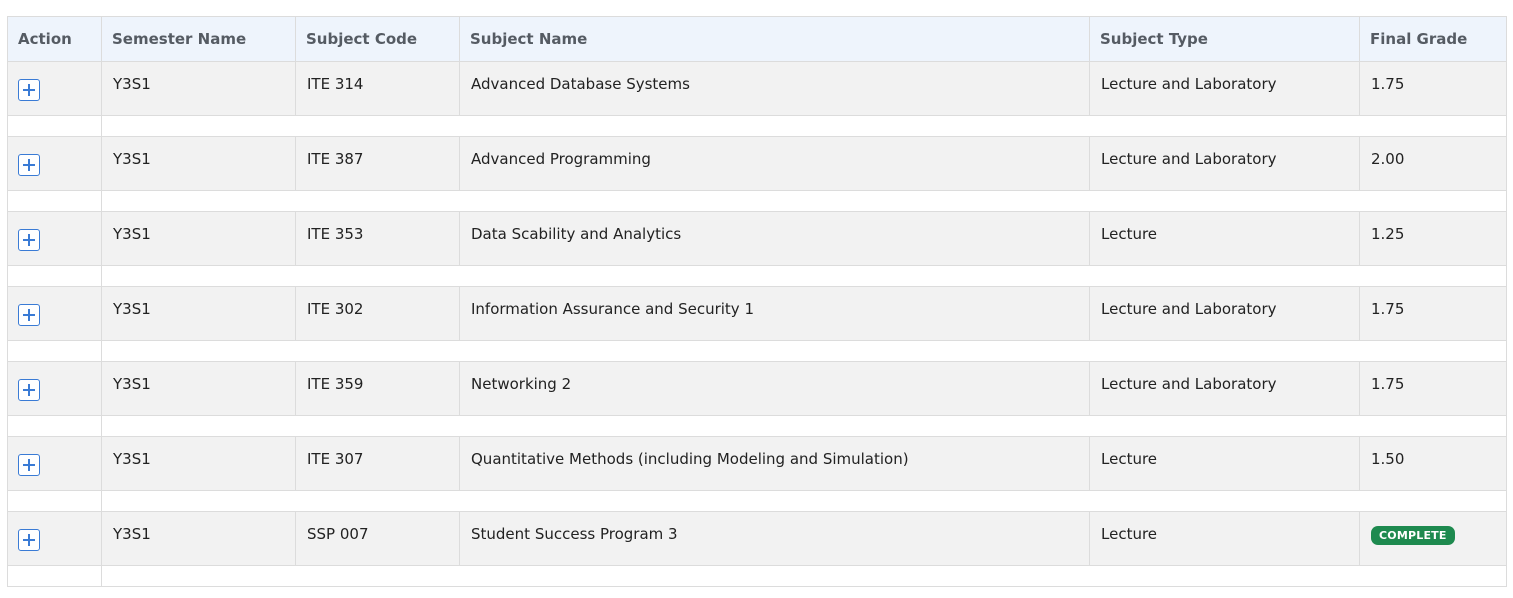 The height and width of the screenshot is (598, 1513). What do you see at coordinates (377, 538) in the screenshot?
I see `subject-code-cell: SSP 007` at bounding box center [377, 538].